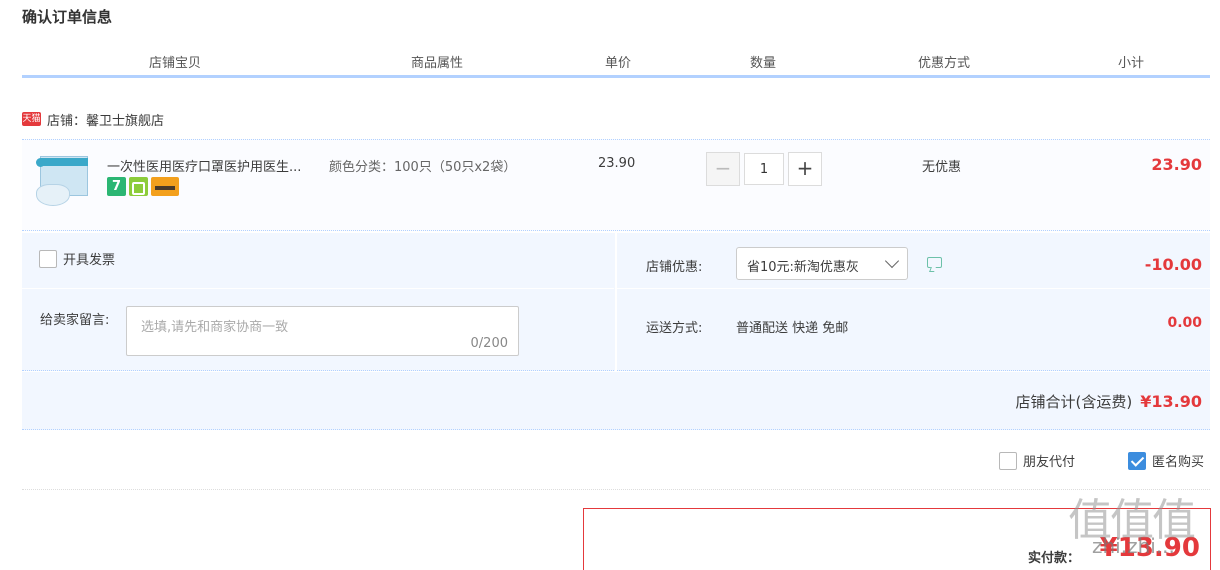  What do you see at coordinates (1171, 401) in the screenshot?
I see `shop-total-amount: ¥13.90` at bounding box center [1171, 401].